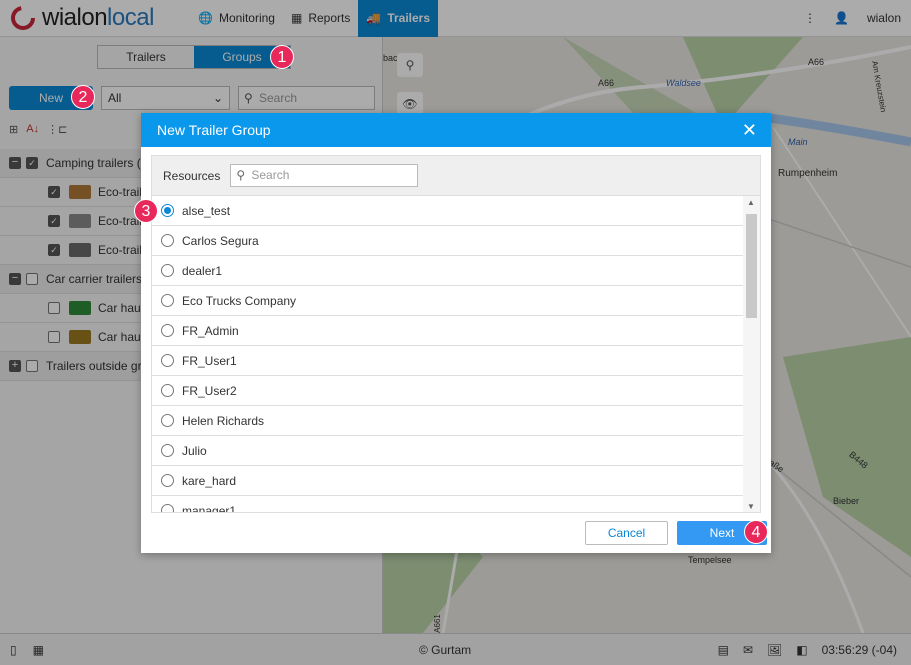 Image resolution: width=911 pixels, height=665 pixels. What do you see at coordinates (202, 270) in the screenshot?
I see `resource-name: dealer1` at bounding box center [202, 270].